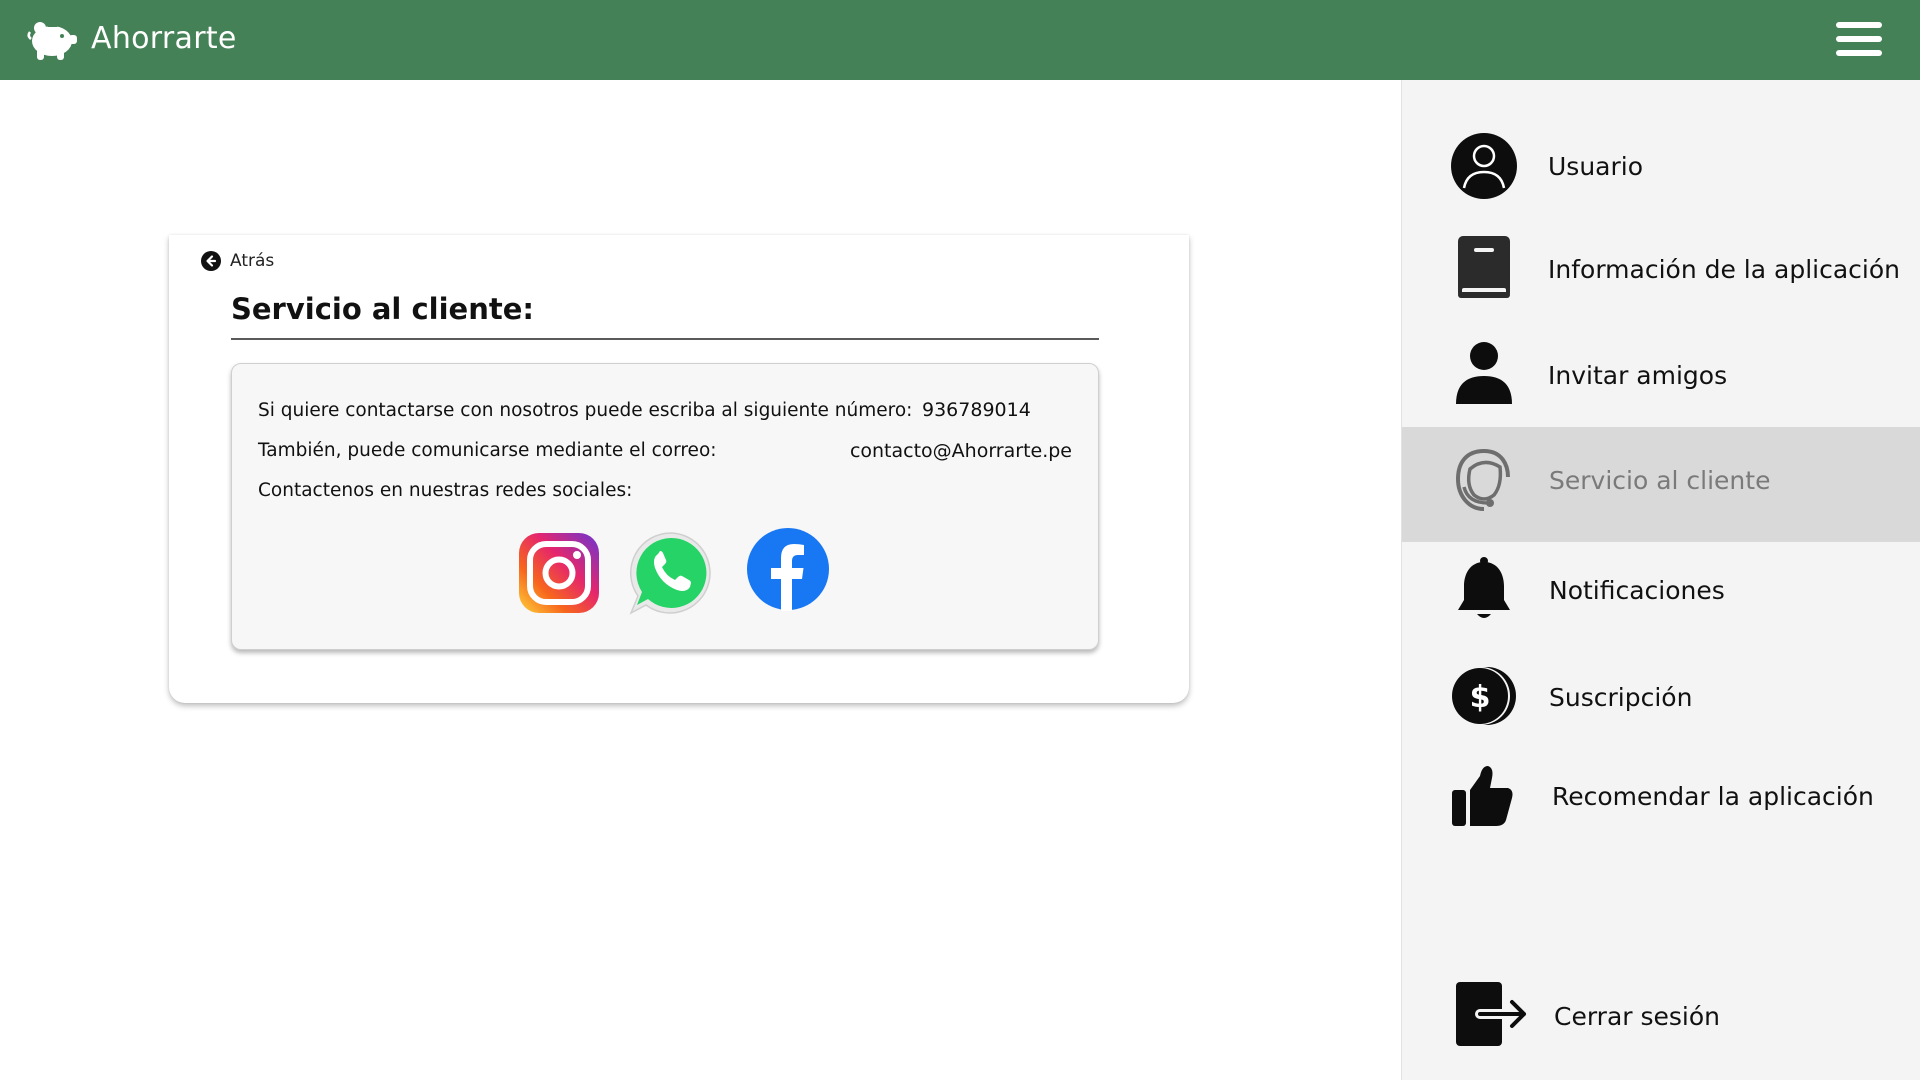 Image resolution: width=1920 pixels, height=1080 pixels. I want to click on whatsapp-icon, so click(671, 573).